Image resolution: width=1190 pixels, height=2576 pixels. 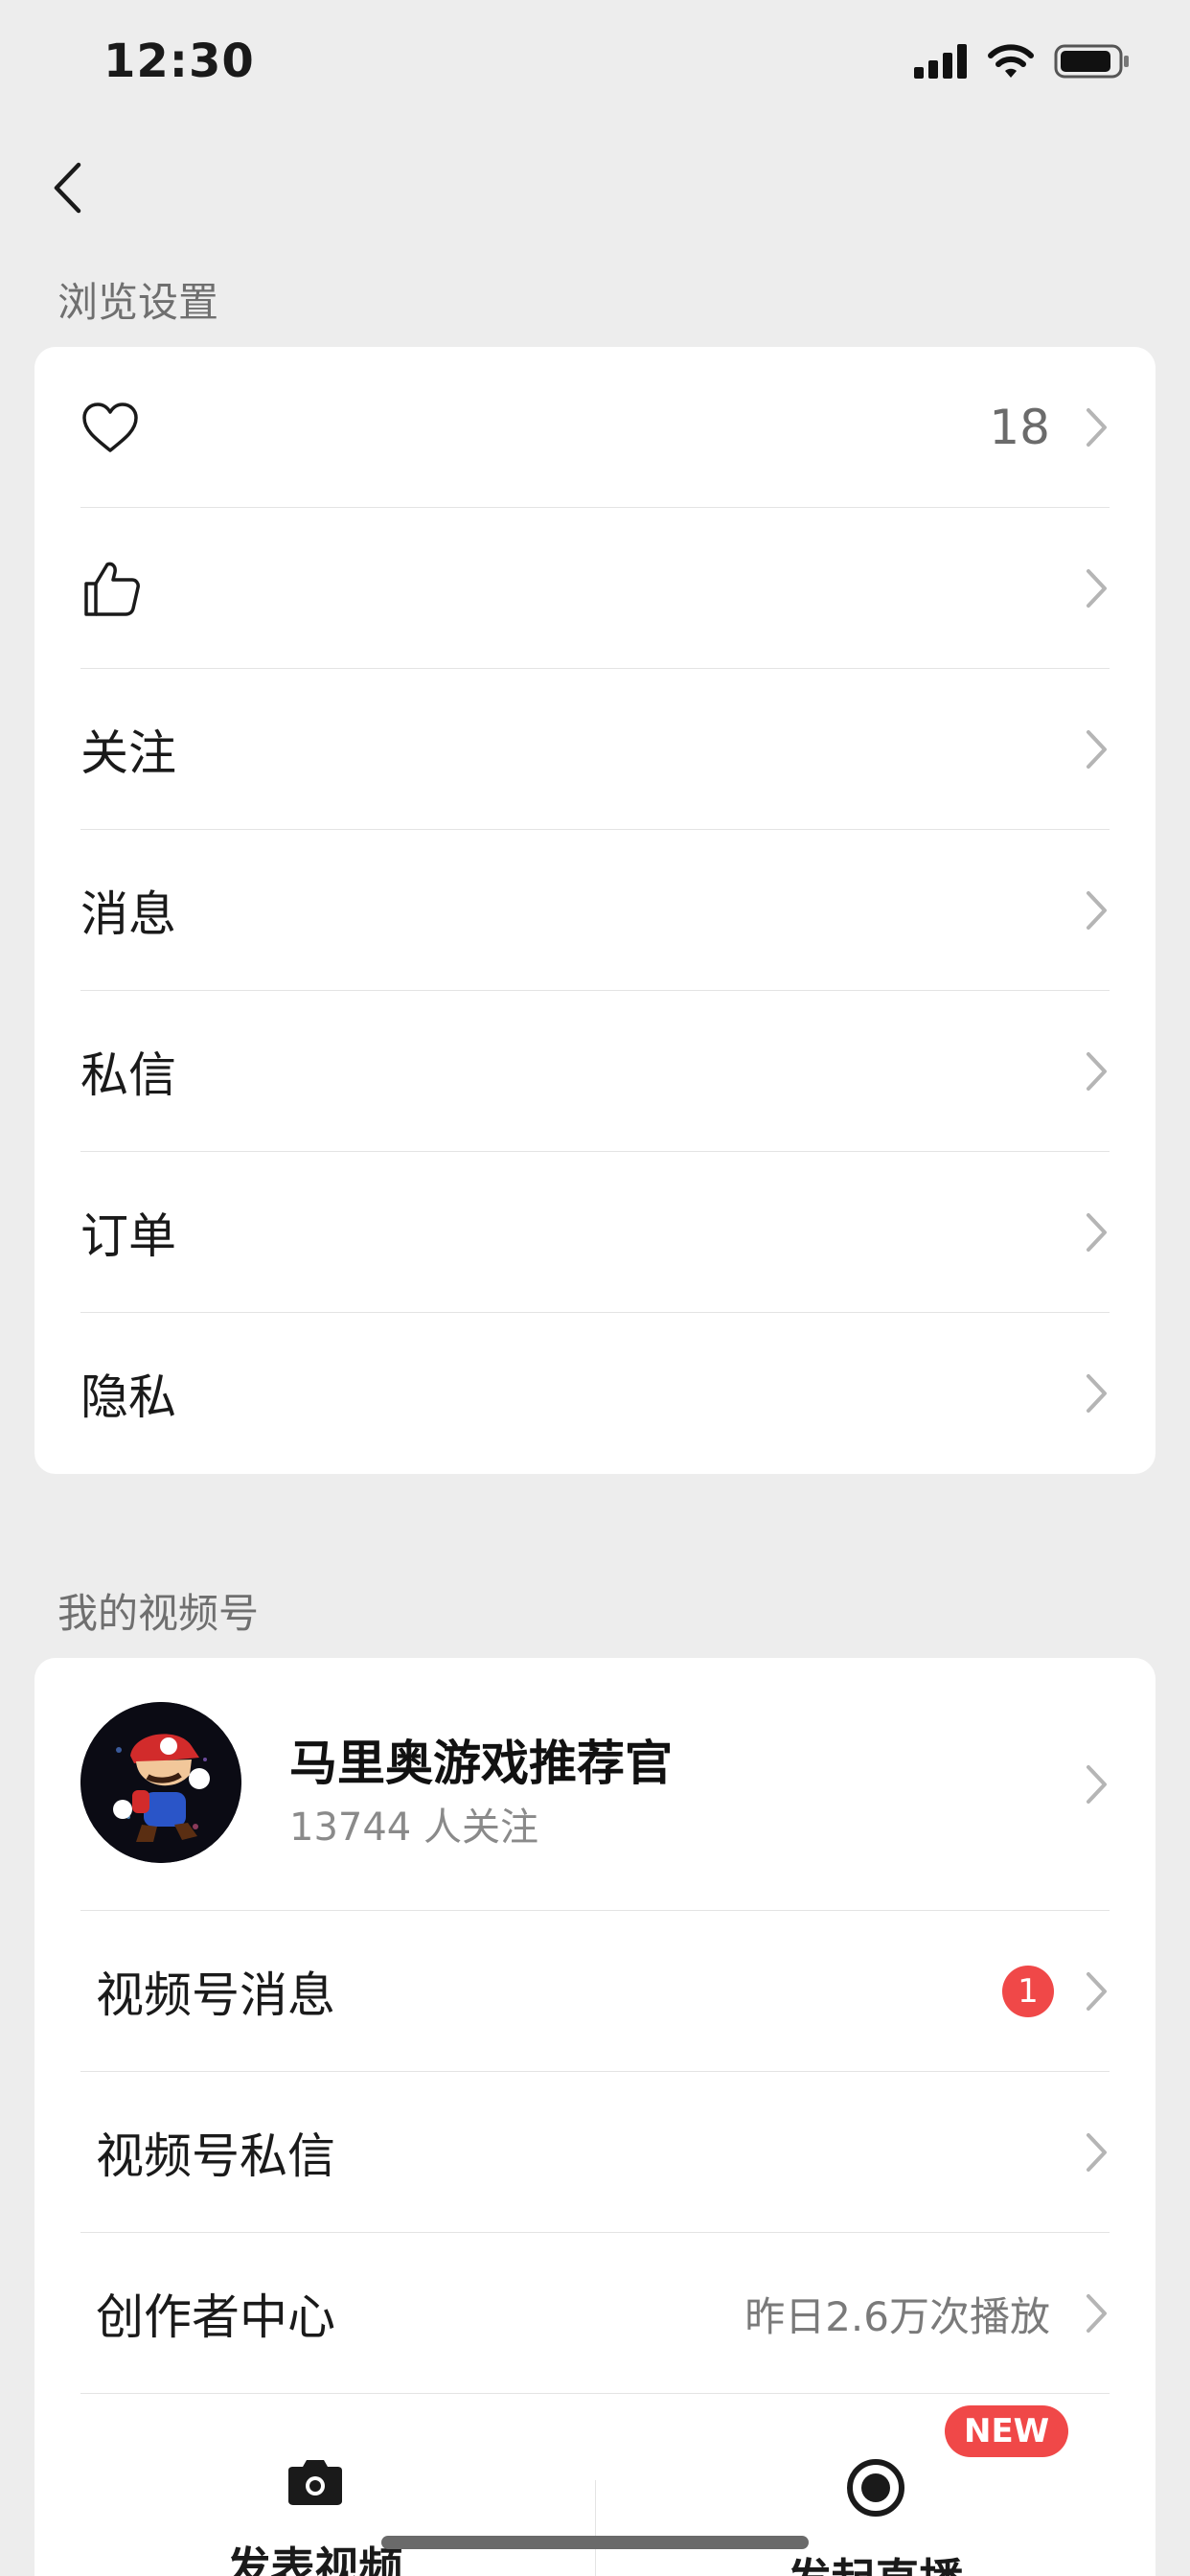 I want to click on channel-profile-row: 马里奥游戏推荐官 13744 人关注, so click(x=595, y=1784).